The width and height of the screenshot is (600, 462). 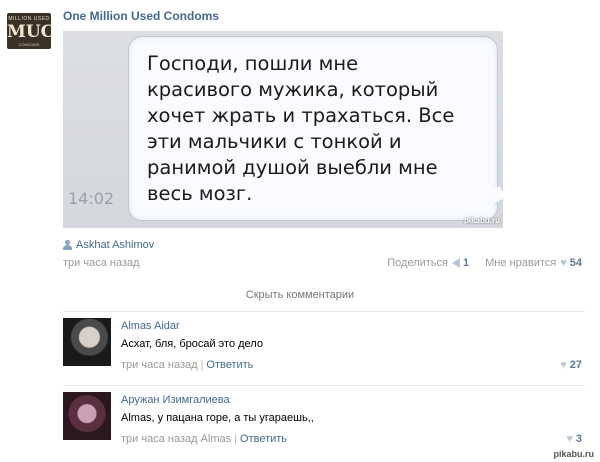 What do you see at coordinates (466, 263) in the screenshot?
I see `share-count: 1` at bounding box center [466, 263].